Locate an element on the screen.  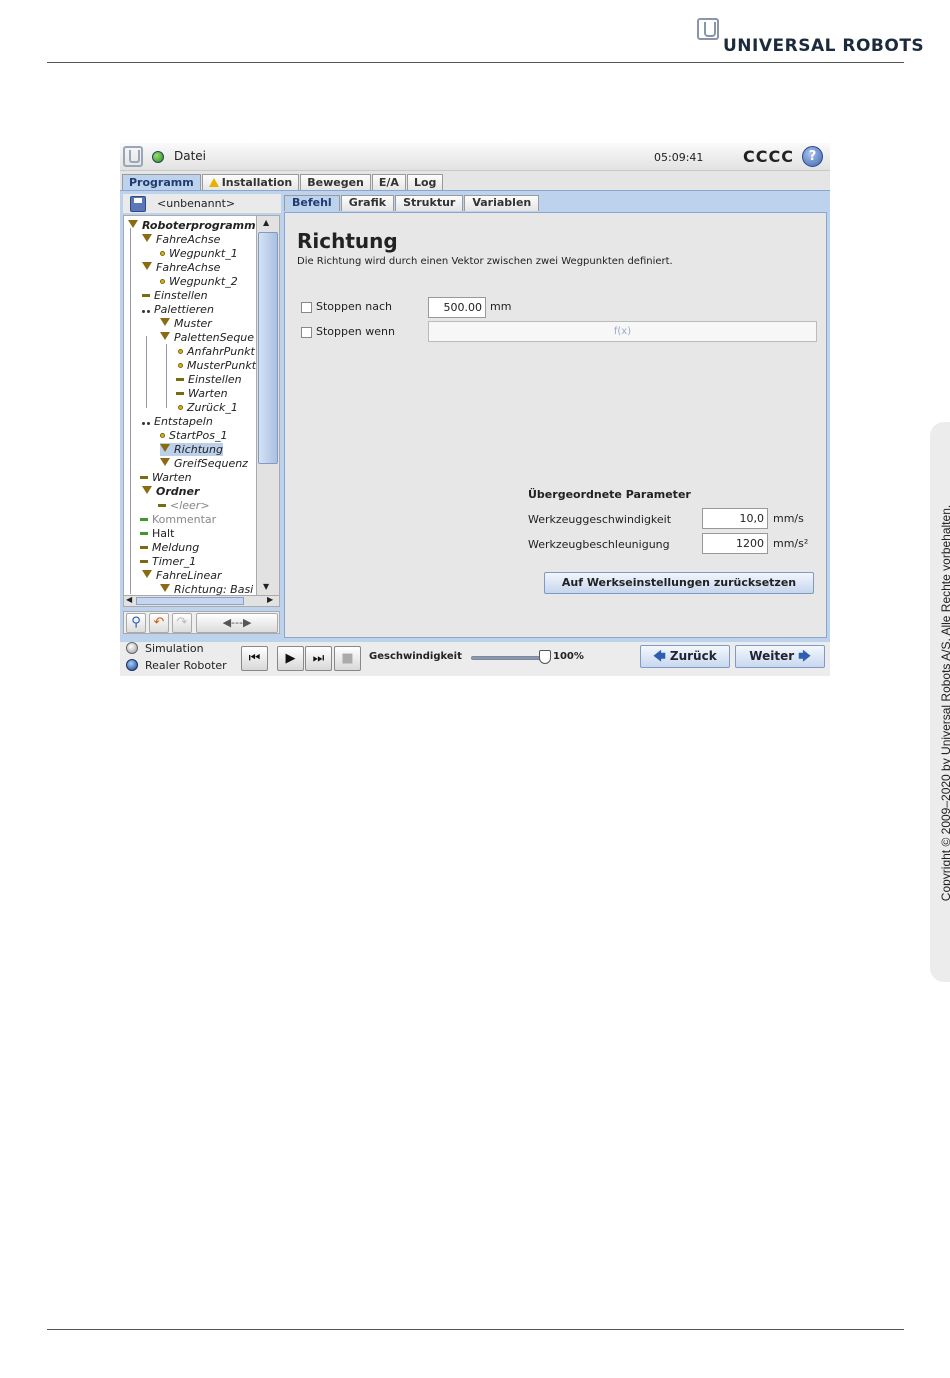
tree-node-label: <leer> is located at coordinates (190, 505).